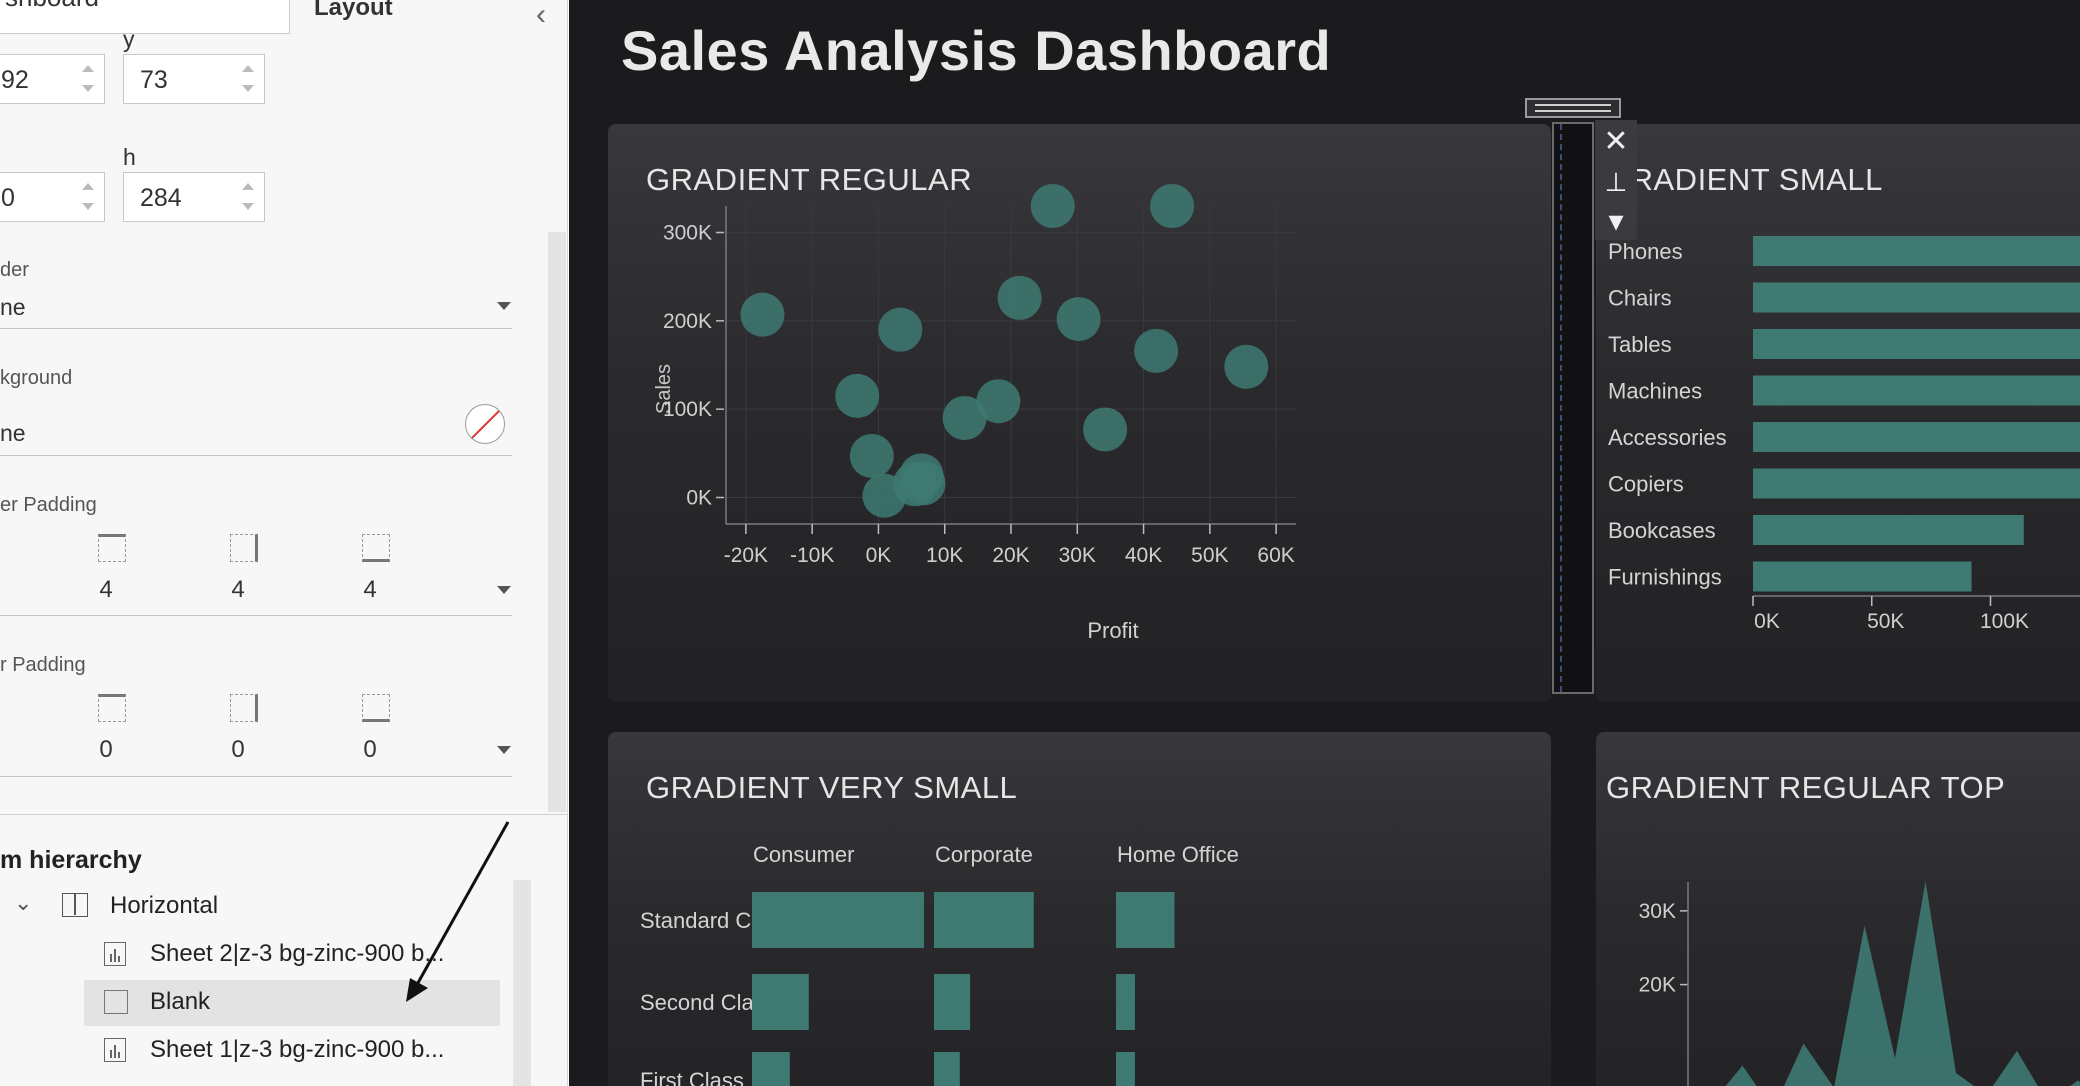 The width and height of the screenshot is (2080, 1086). I want to click on pin-icon: ⊥, so click(1616, 182).